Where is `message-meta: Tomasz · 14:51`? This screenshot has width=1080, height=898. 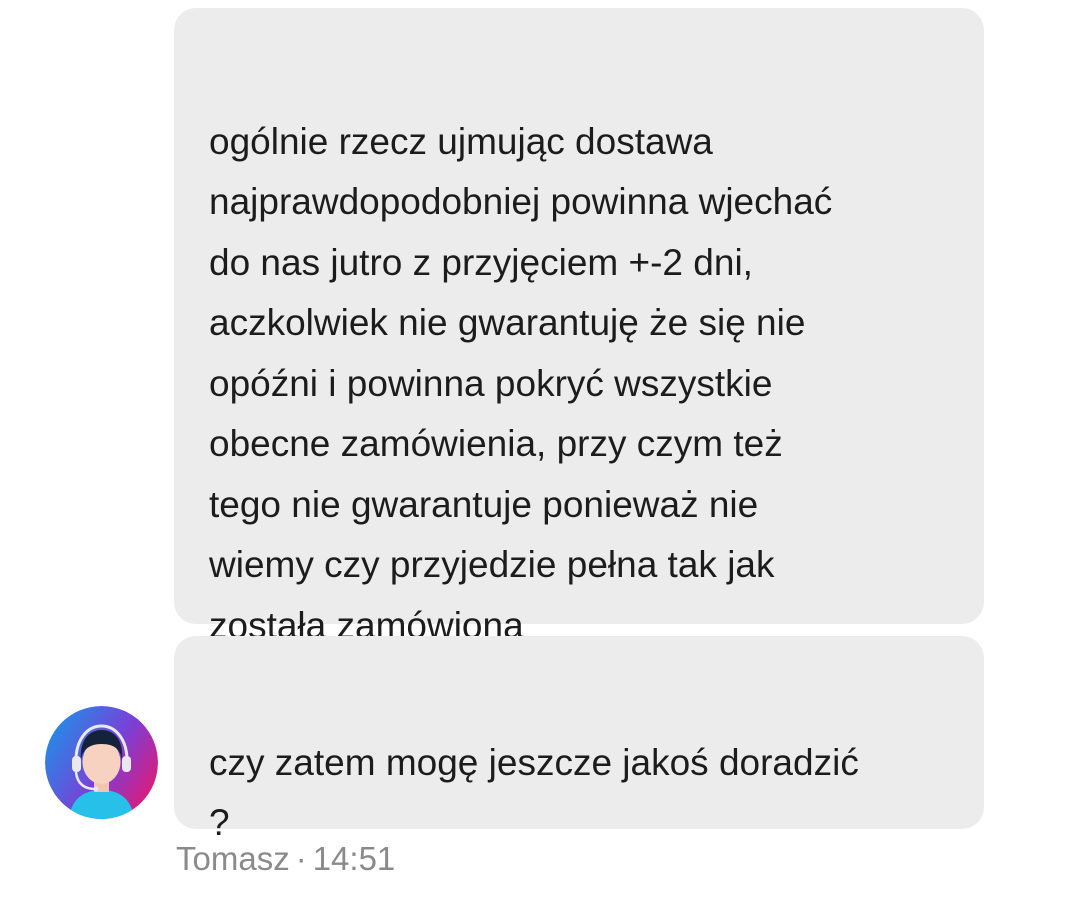 message-meta: Tomasz · 14:51 is located at coordinates (285, 859).